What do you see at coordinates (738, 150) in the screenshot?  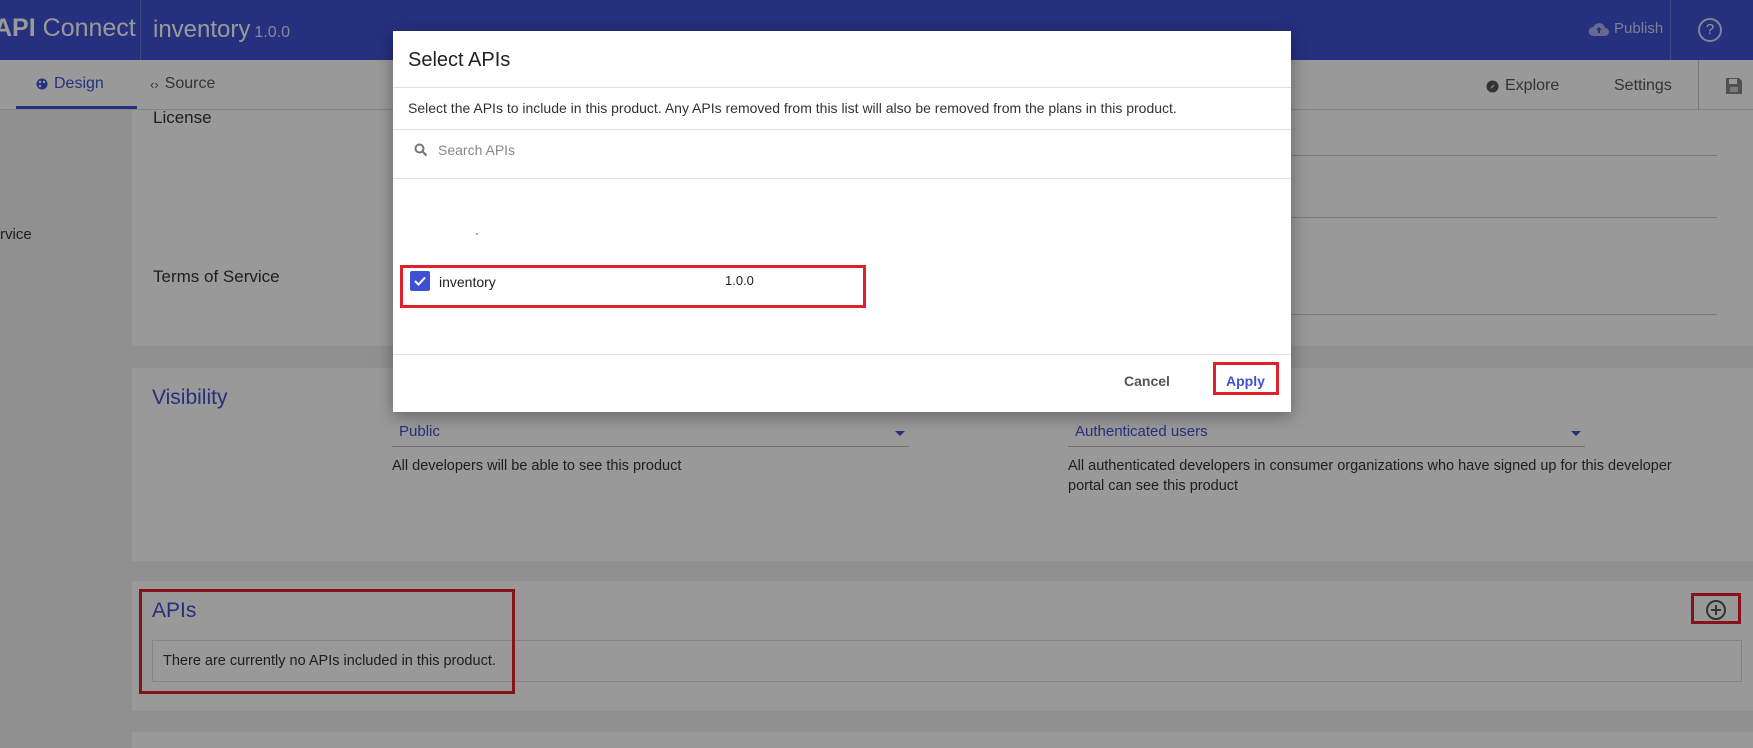 I see `search-apis-input` at bounding box center [738, 150].